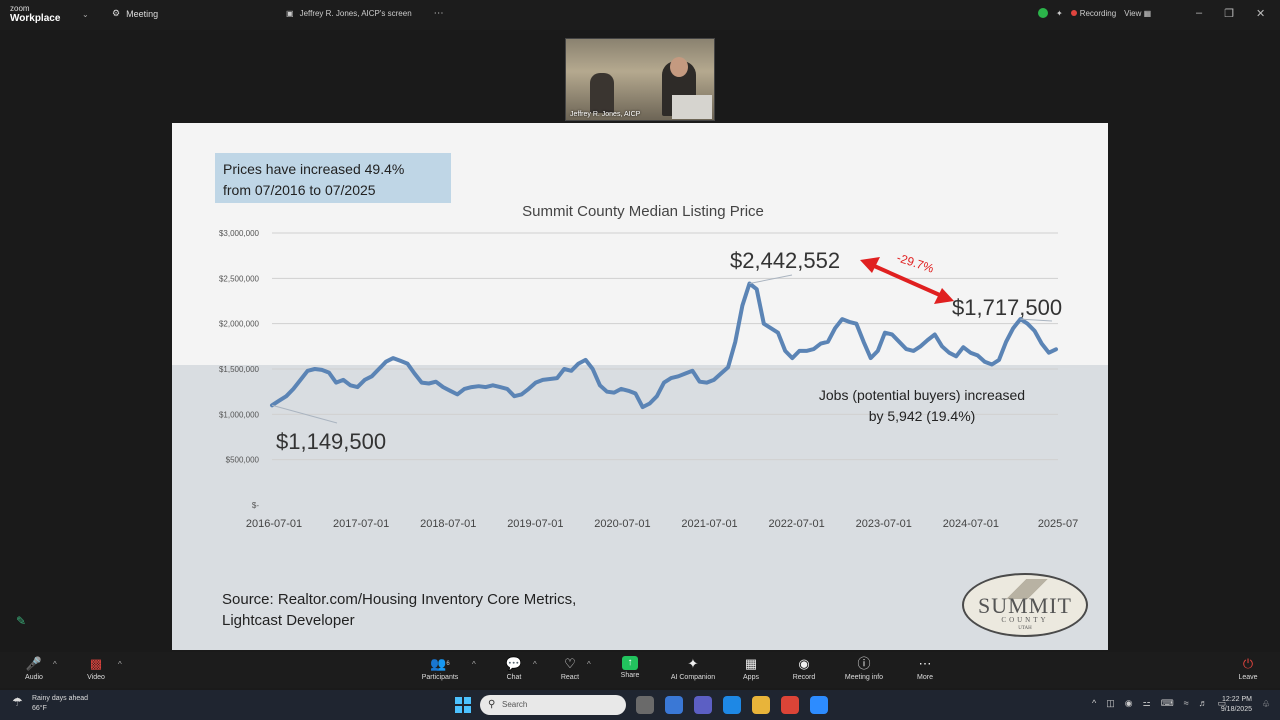  I want to click on y-tick-label: $500,000, so click(243, 460).